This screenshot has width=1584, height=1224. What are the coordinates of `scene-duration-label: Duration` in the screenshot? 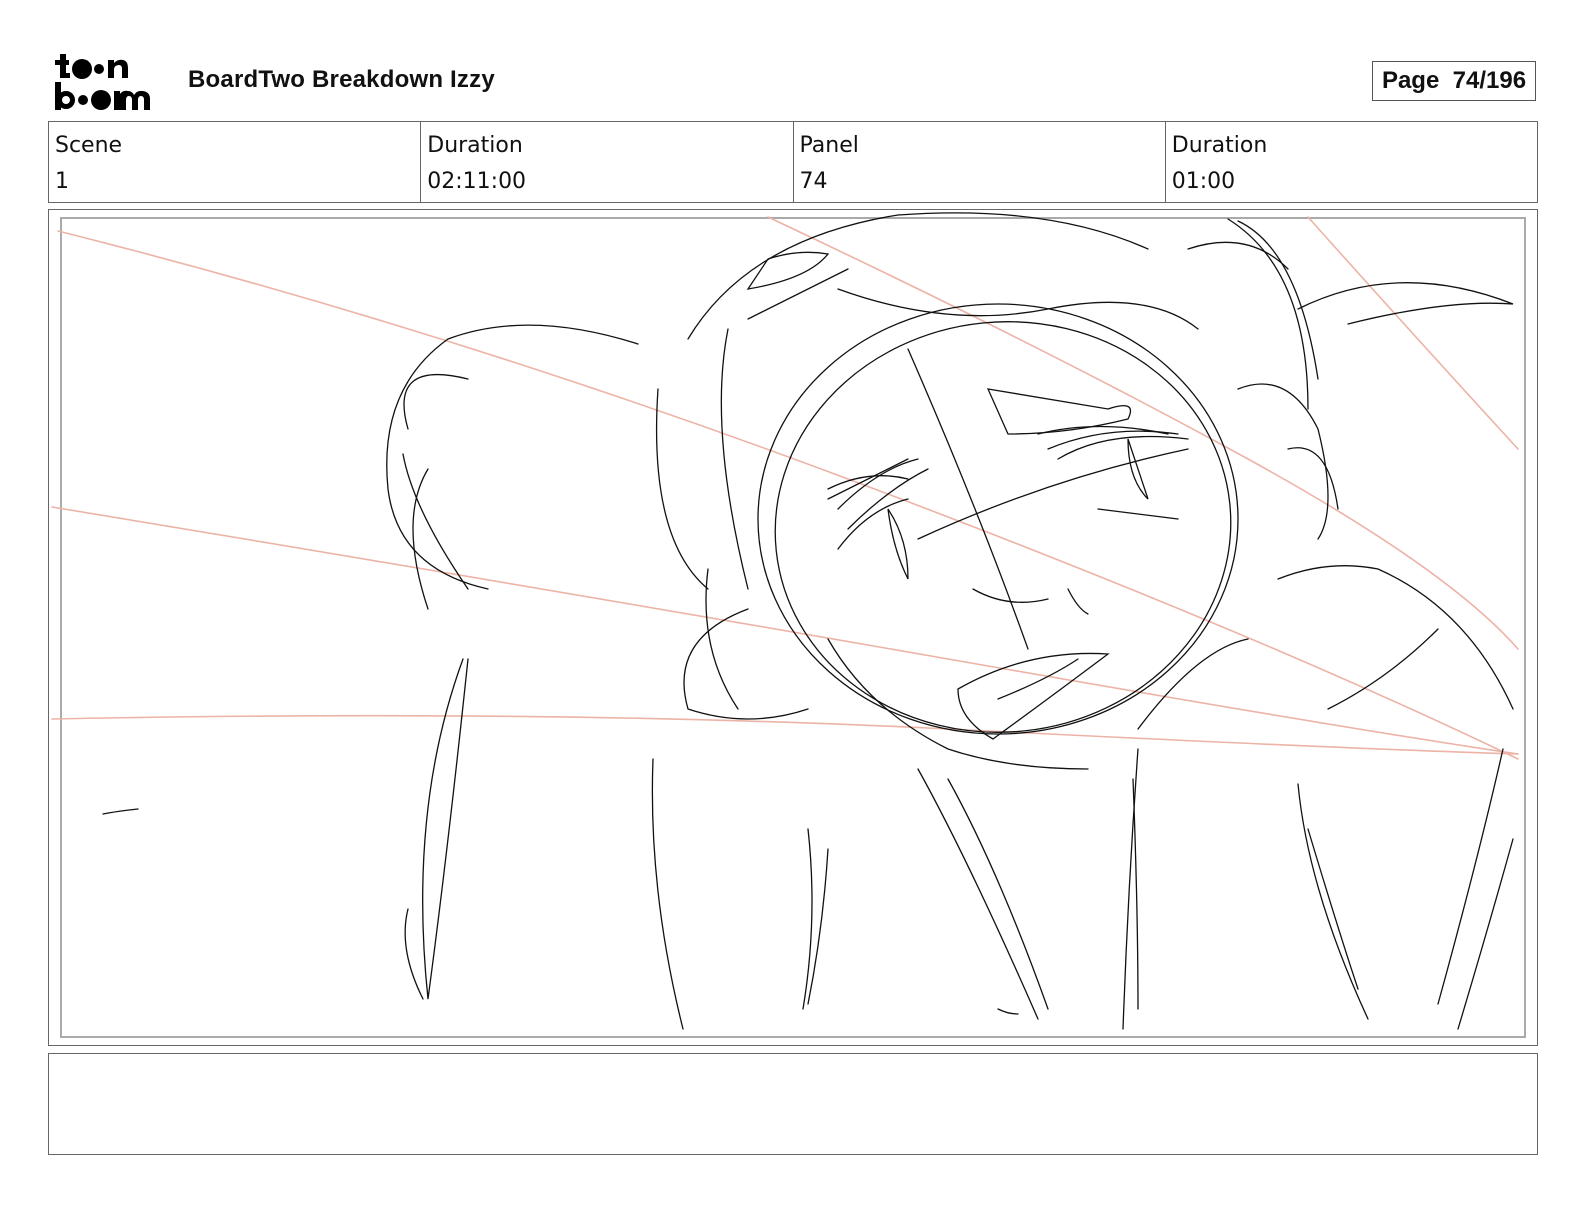 It's located at (475, 145).